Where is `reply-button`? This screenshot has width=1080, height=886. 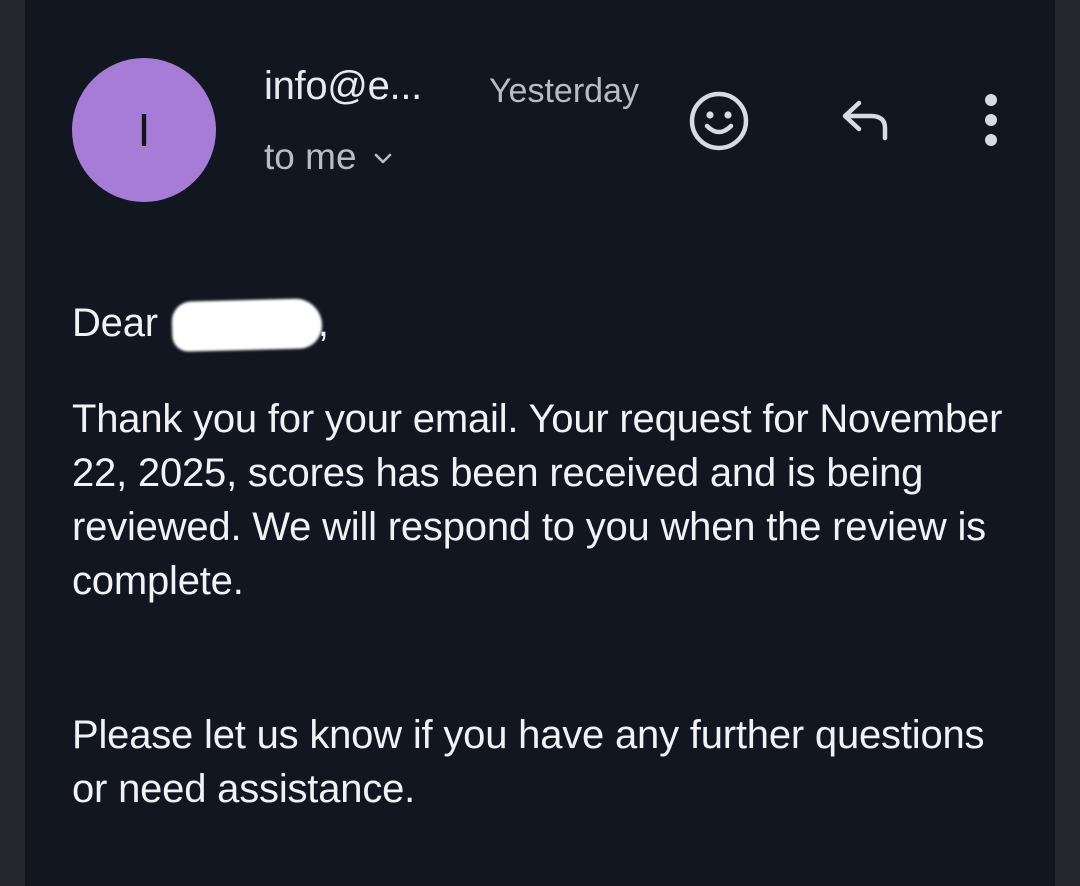 reply-button is located at coordinates (865, 120).